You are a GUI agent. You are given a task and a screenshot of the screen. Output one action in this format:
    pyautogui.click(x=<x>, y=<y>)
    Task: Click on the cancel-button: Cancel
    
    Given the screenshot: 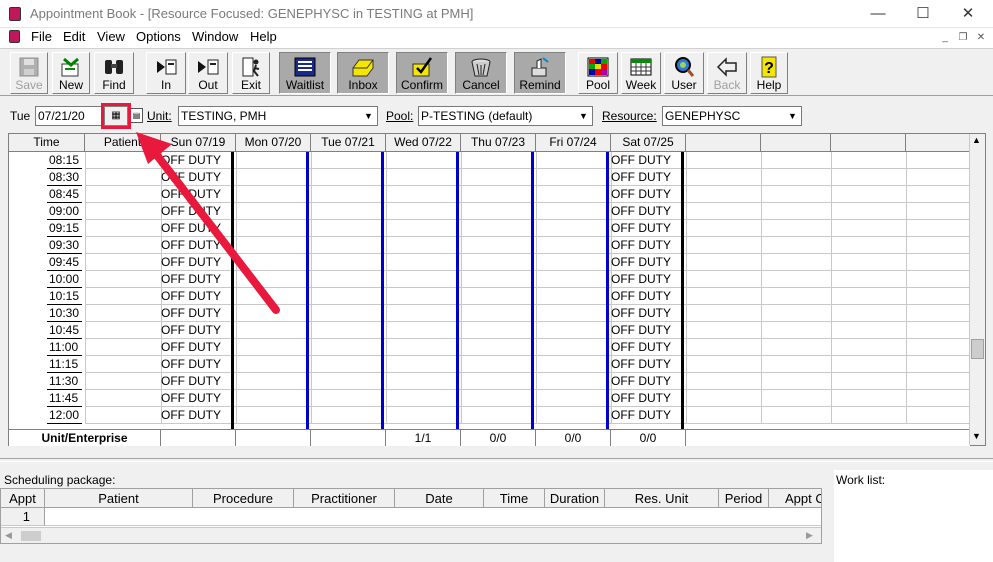 What is the action you would take?
    pyautogui.click(x=481, y=73)
    